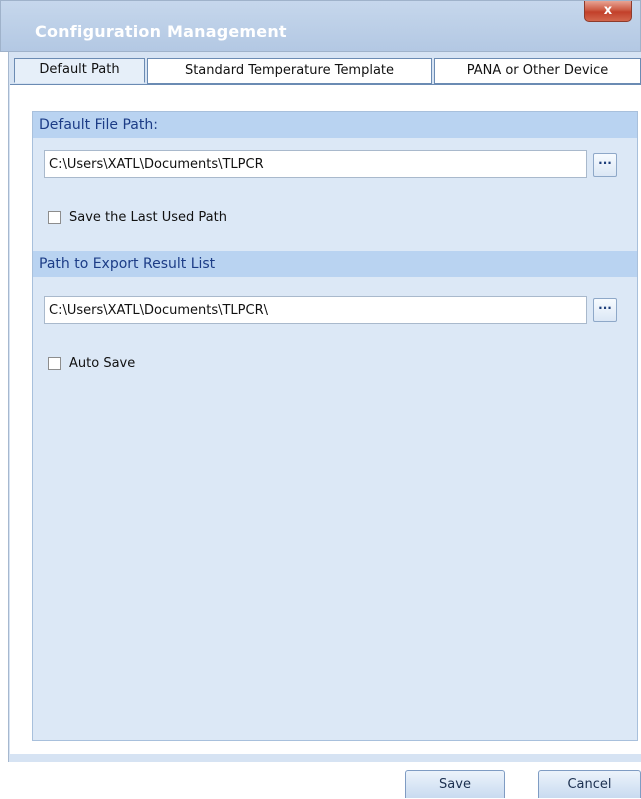  I want to click on auto-save-option: Auto Save, so click(91, 363).